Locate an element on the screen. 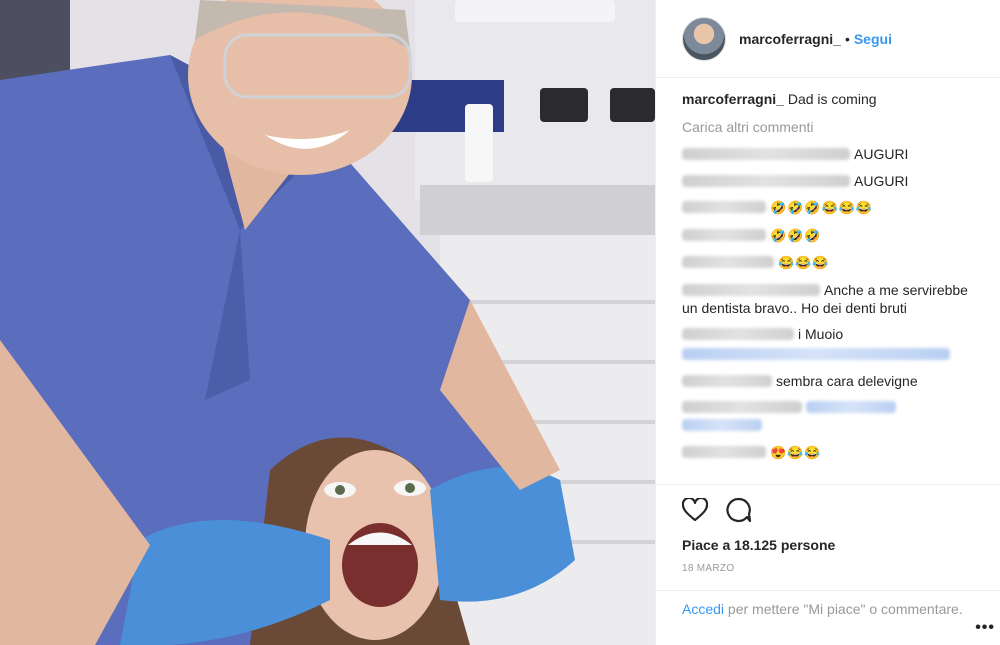 The width and height of the screenshot is (1000, 645). comment-bubble-icon is located at coordinates (739, 510).